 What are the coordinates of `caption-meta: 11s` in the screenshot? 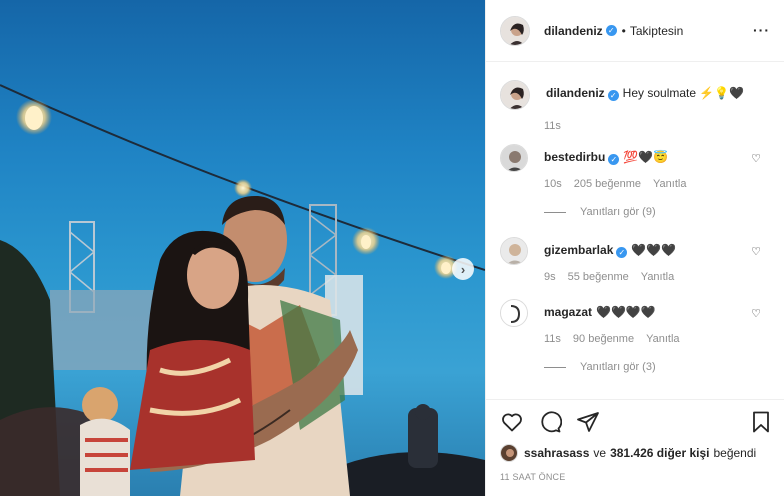 It's located at (659, 126).